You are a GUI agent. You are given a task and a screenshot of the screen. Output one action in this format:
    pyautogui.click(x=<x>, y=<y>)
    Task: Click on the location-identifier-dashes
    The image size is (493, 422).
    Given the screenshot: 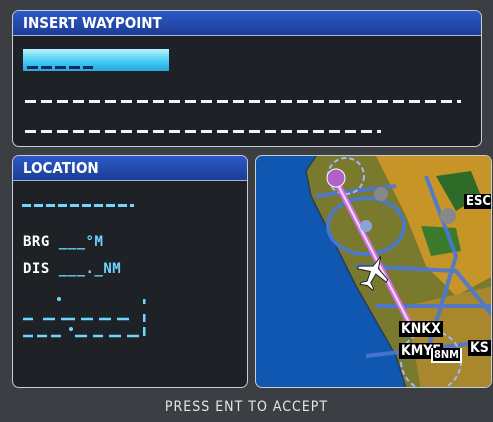 What is the action you would take?
    pyautogui.click(x=78, y=205)
    